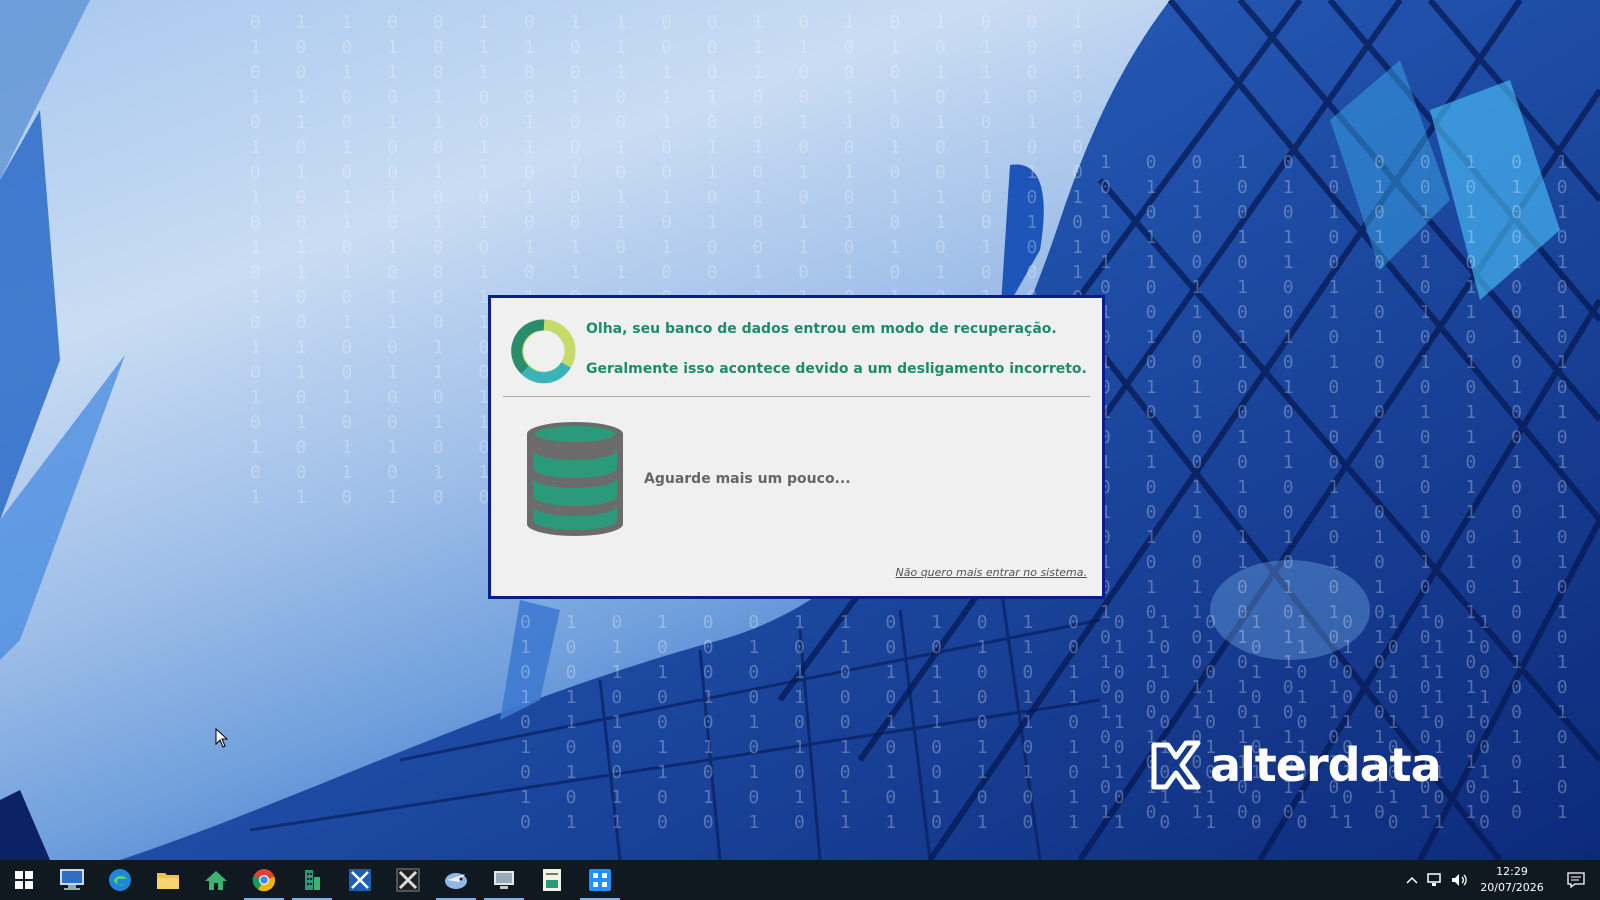  I want to click on edge-icon, so click(120, 880).